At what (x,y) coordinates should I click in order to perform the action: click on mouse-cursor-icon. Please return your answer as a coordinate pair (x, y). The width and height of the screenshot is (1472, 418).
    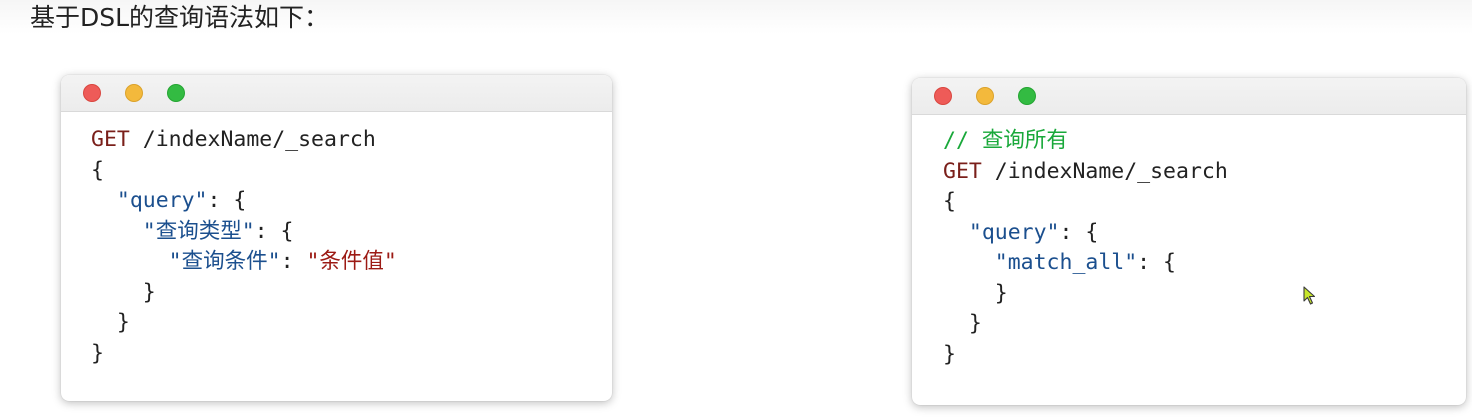
    Looking at the image, I should click on (1310, 298).